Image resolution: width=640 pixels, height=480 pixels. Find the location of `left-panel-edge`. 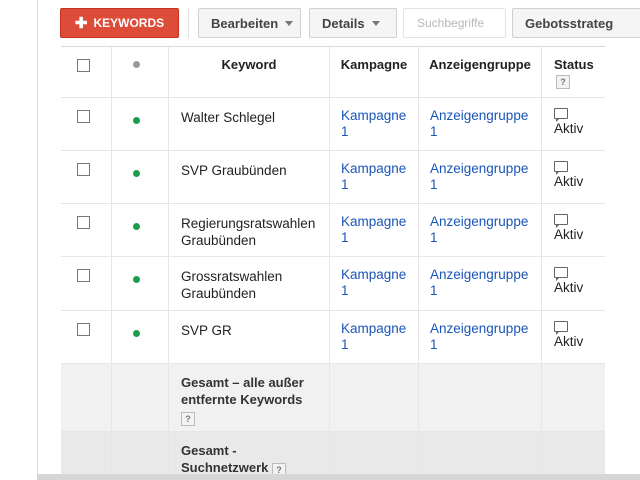

left-panel-edge is located at coordinates (19, 240).